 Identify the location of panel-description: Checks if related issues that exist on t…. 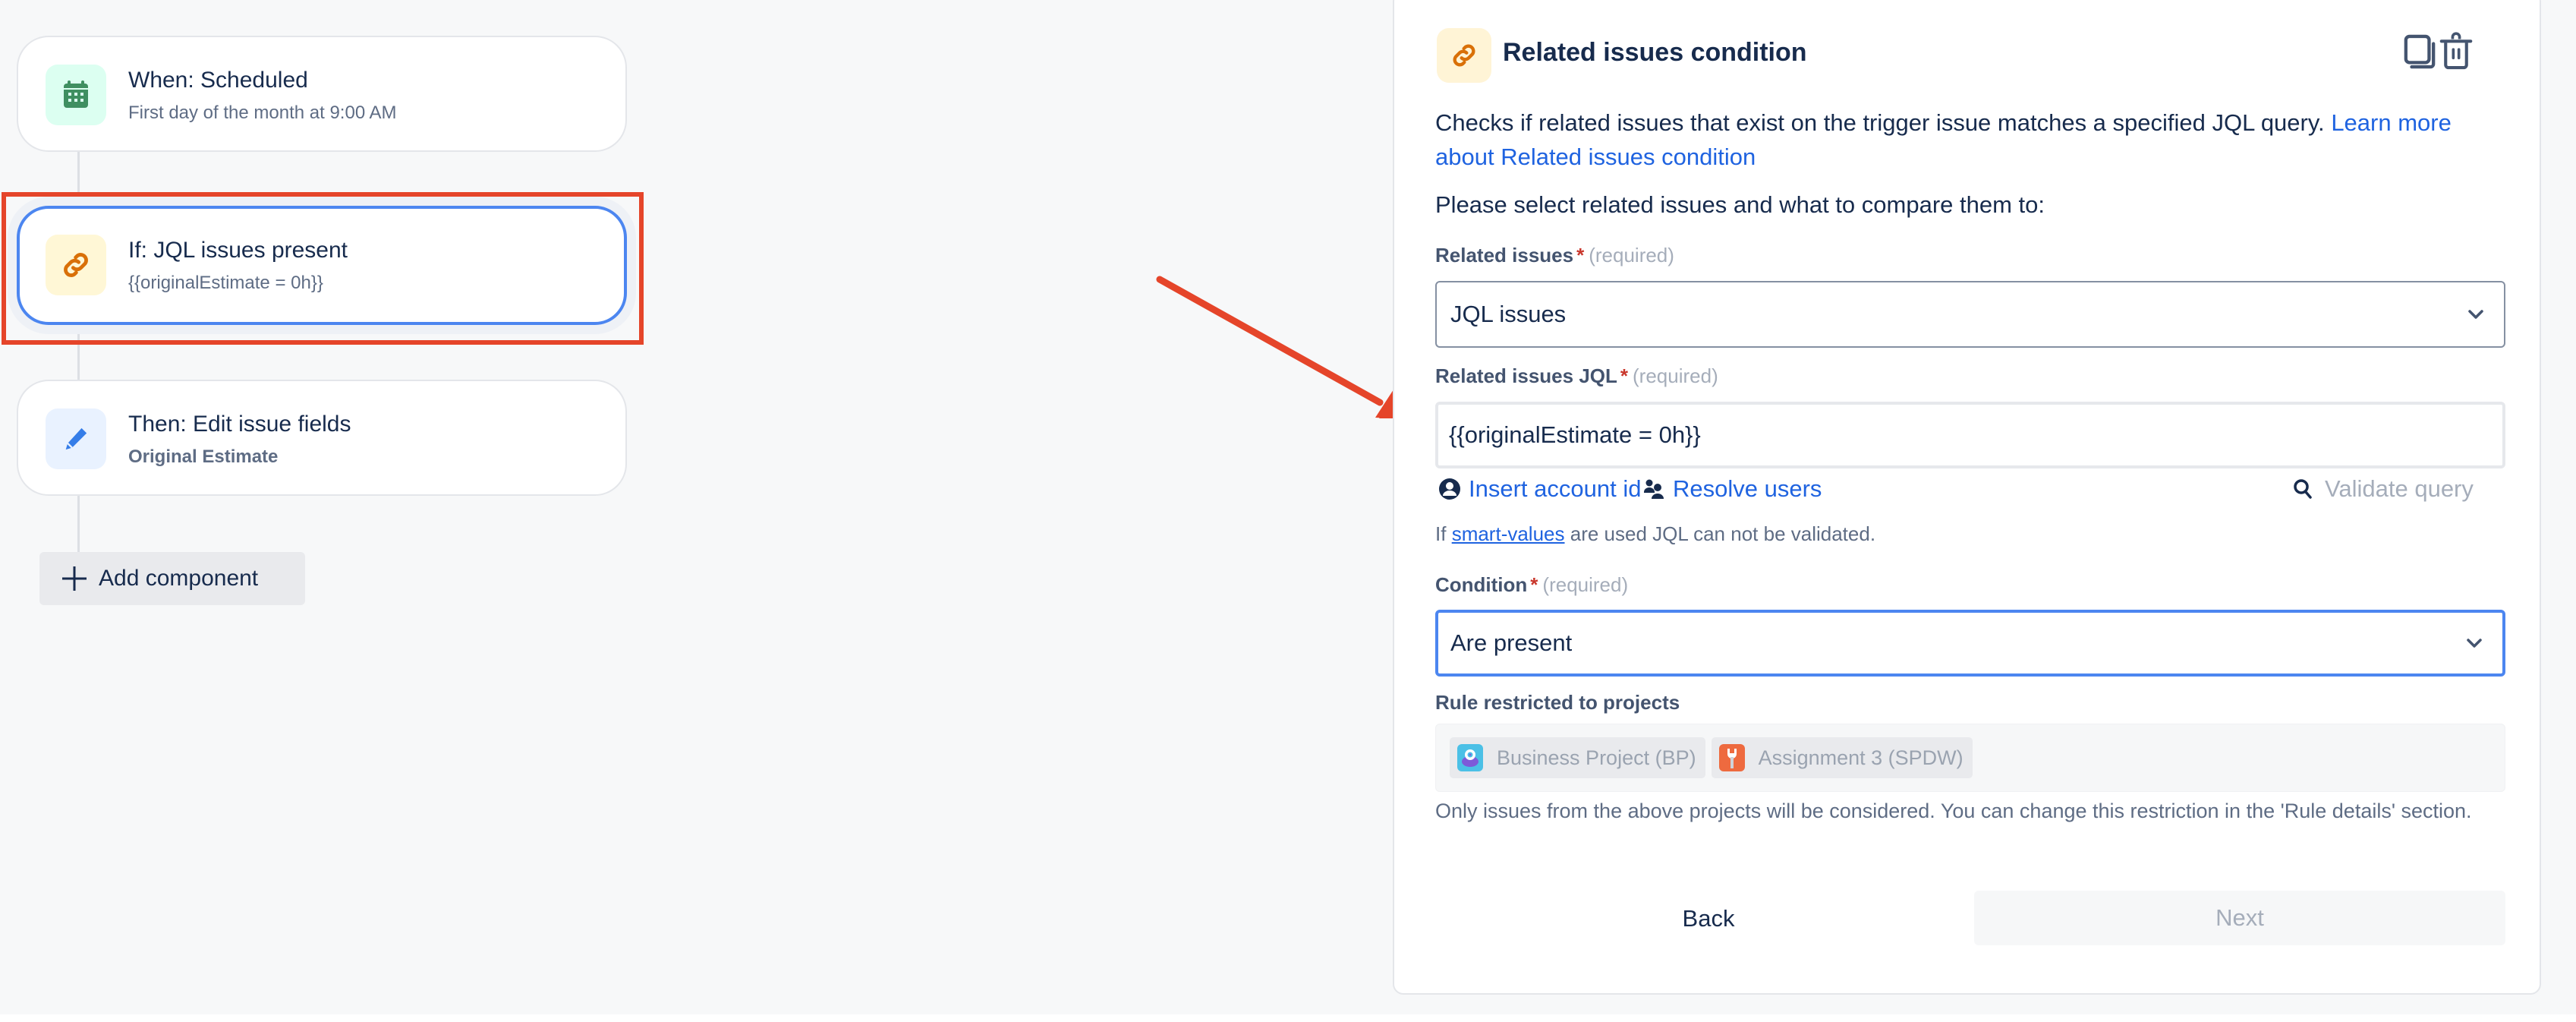
(1974, 140).